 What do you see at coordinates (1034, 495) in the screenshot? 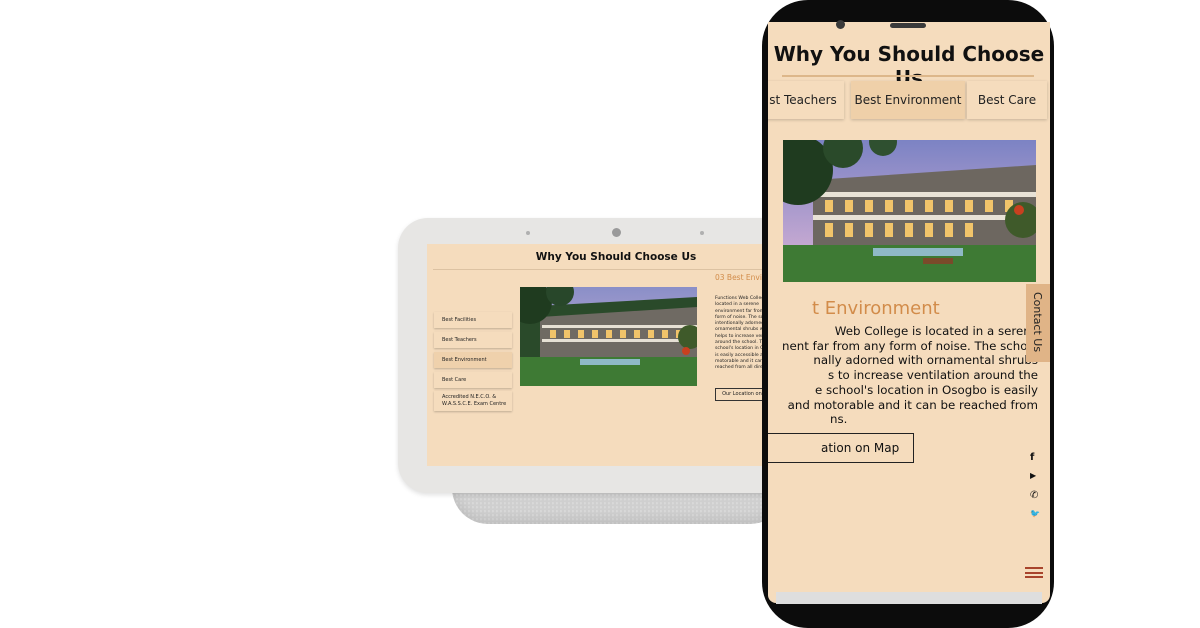
I see `whatsapp-icon: ✆` at bounding box center [1034, 495].